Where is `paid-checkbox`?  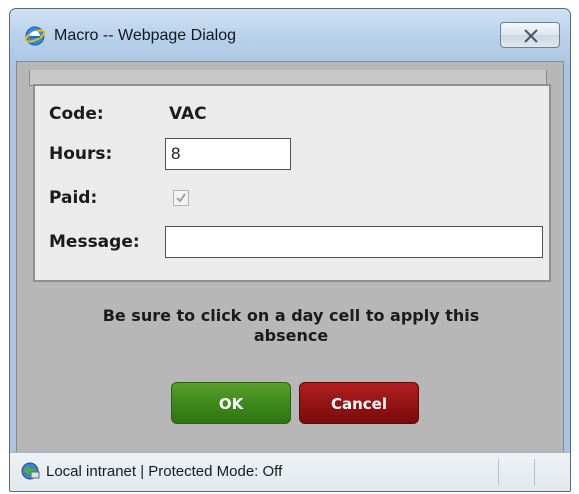 paid-checkbox is located at coordinates (181, 198).